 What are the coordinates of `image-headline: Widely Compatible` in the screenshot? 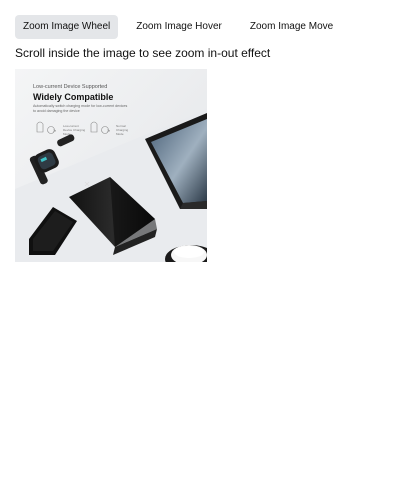 It's located at (73, 97).